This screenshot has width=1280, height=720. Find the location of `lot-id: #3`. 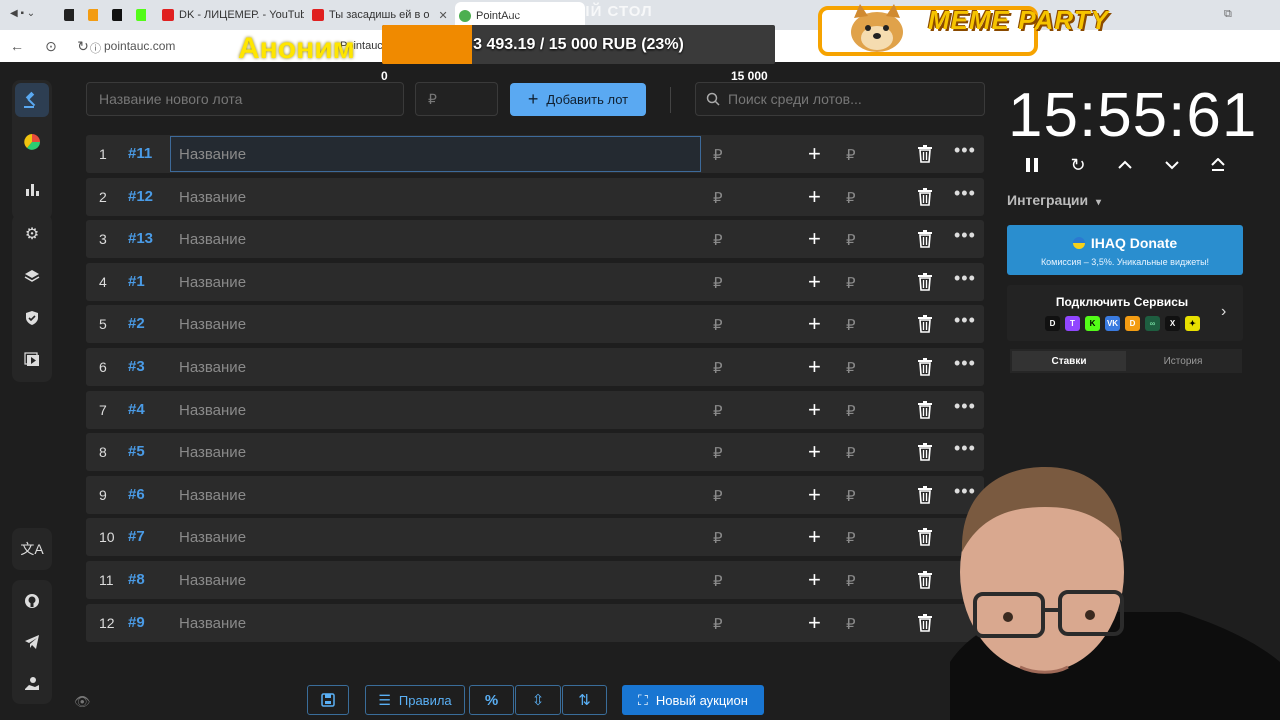

lot-id: #3 is located at coordinates (136, 366).